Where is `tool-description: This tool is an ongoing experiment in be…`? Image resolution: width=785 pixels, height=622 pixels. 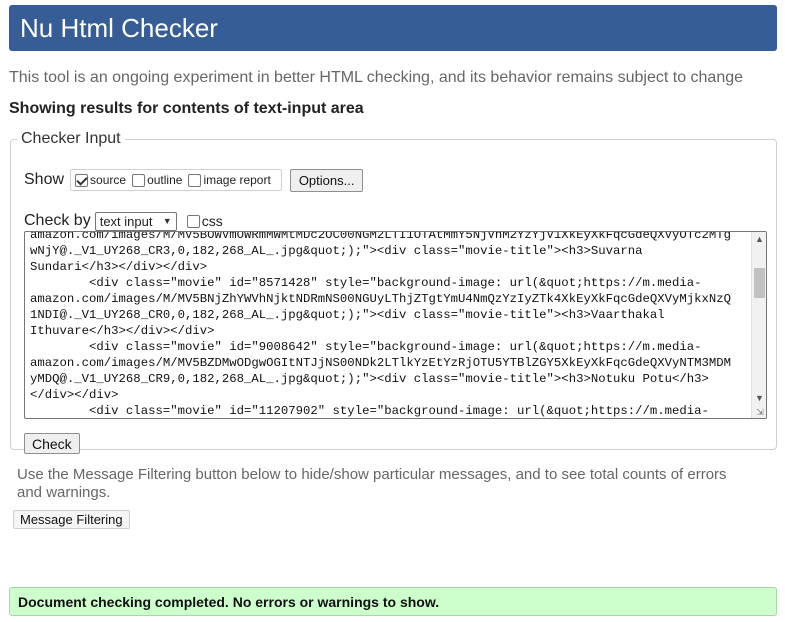
tool-description: This tool is an ongoing experiment in be… is located at coordinates (376, 77).